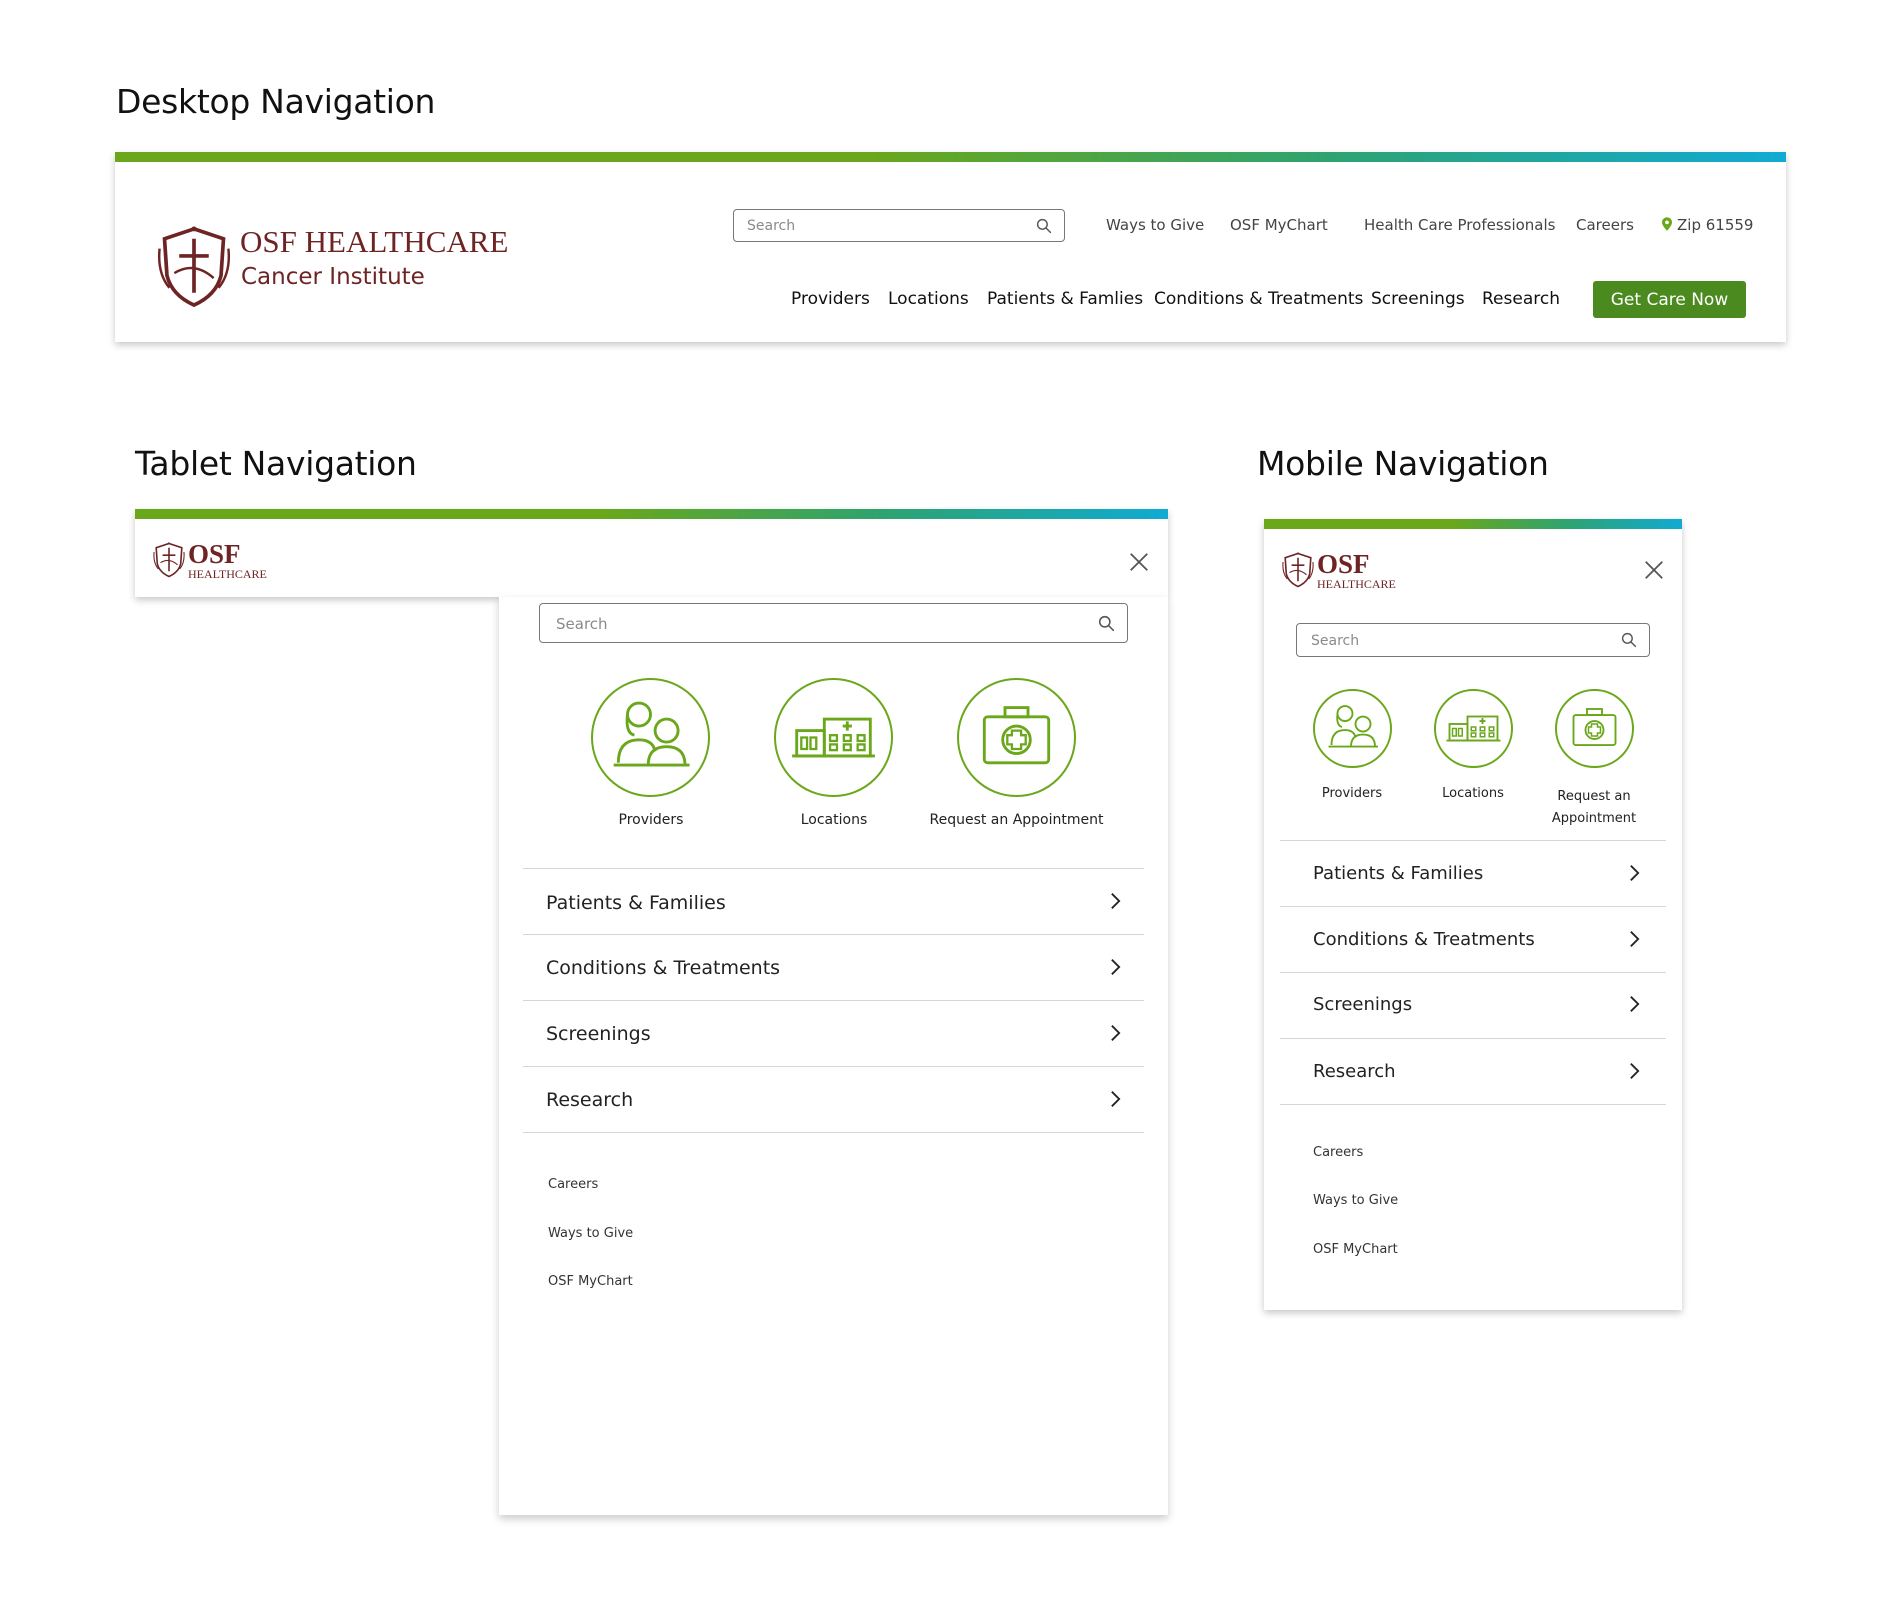 This screenshot has width=1900, height=1600. What do you see at coordinates (1473, 1005) in the screenshot?
I see `mobile-menu-item-screenings: Screenings` at bounding box center [1473, 1005].